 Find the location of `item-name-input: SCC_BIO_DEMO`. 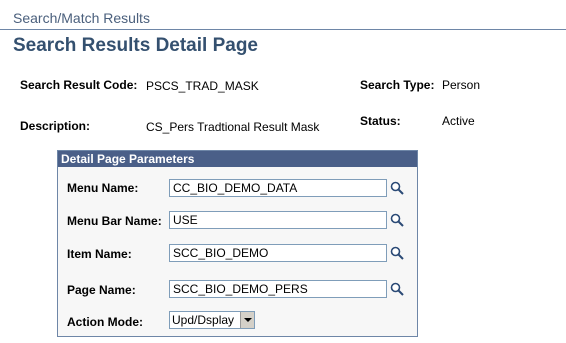

item-name-input: SCC_BIO_DEMO is located at coordinates (278, 253).